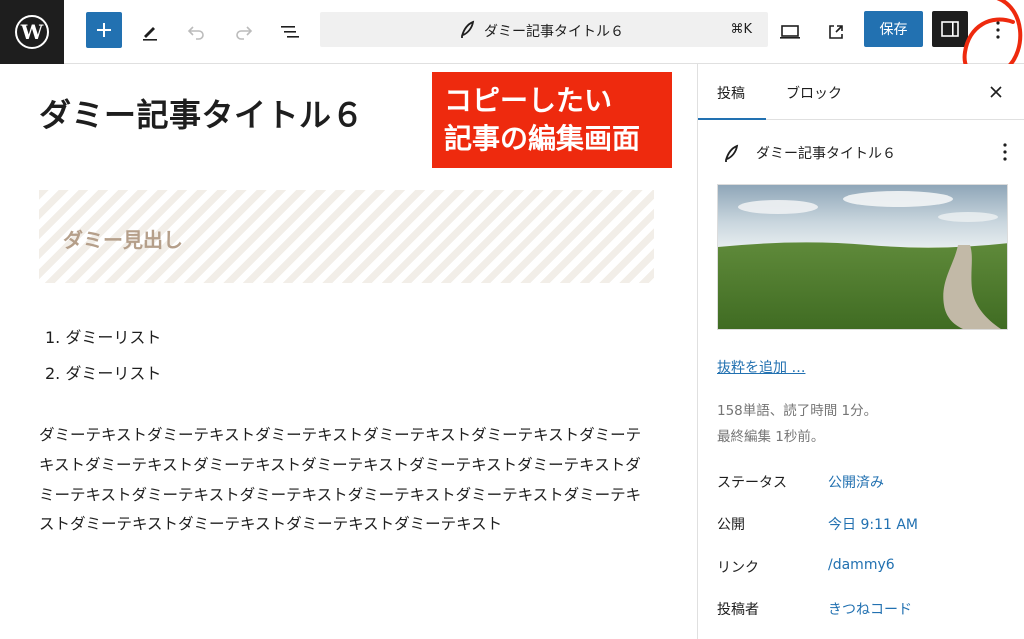 The height and width of the screenshot is (639, 1024). Describe the element at coordinates (893, 29) in the screenshot. I see `save-button: 保存` at that location.